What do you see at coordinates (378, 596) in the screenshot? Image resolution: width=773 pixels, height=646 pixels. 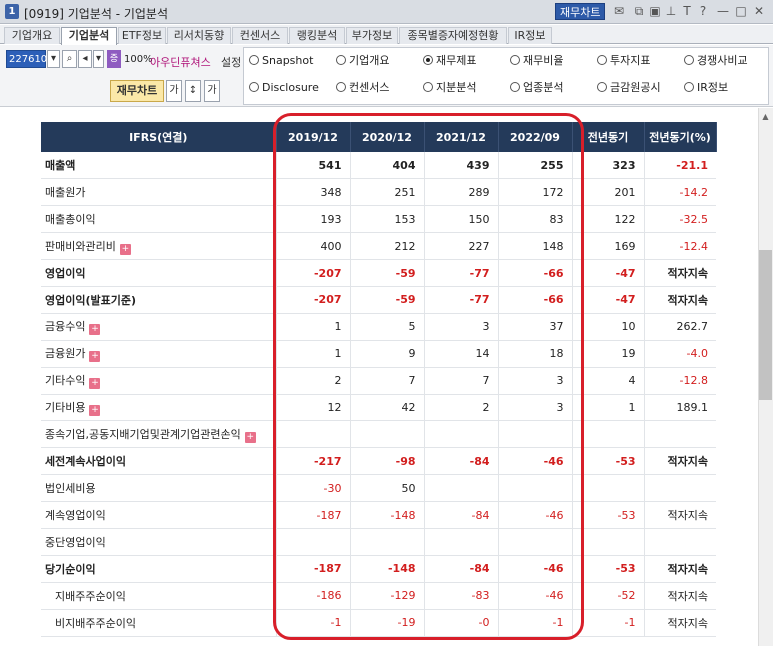 I see `table-row: 지배주주순이익 -186 -129 -83 -46 -52 적자지속` at bounding box center [378, 596].